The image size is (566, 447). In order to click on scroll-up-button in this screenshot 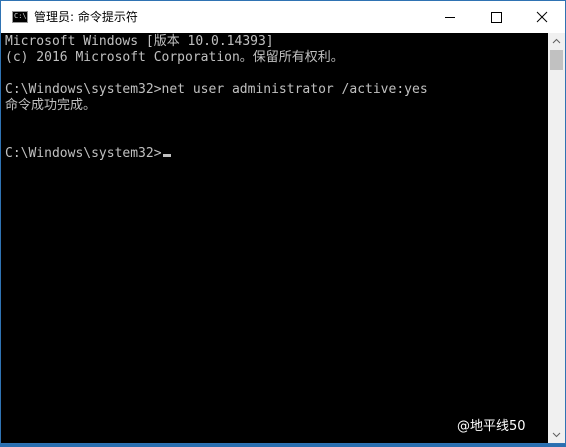, I will do `click(556, 41)`.